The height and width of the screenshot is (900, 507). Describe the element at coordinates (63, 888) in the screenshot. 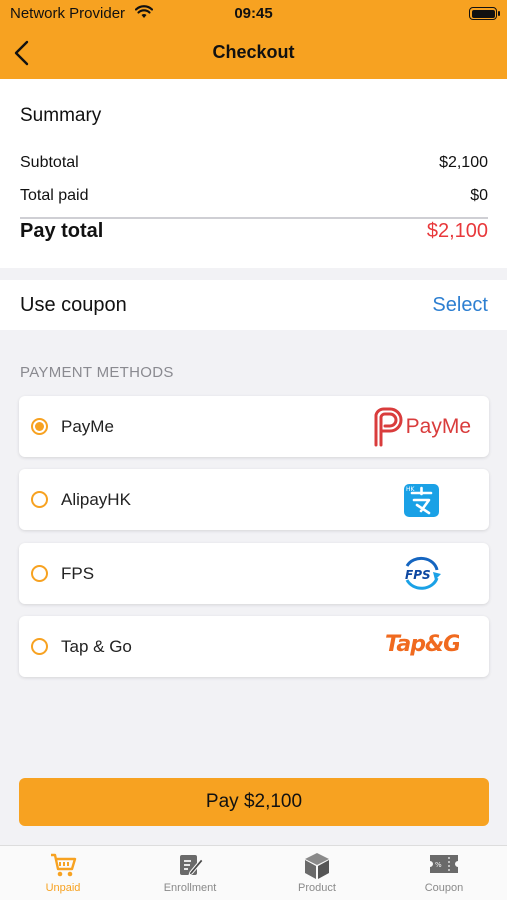

I see `tab-label: Unpaid` at that location.